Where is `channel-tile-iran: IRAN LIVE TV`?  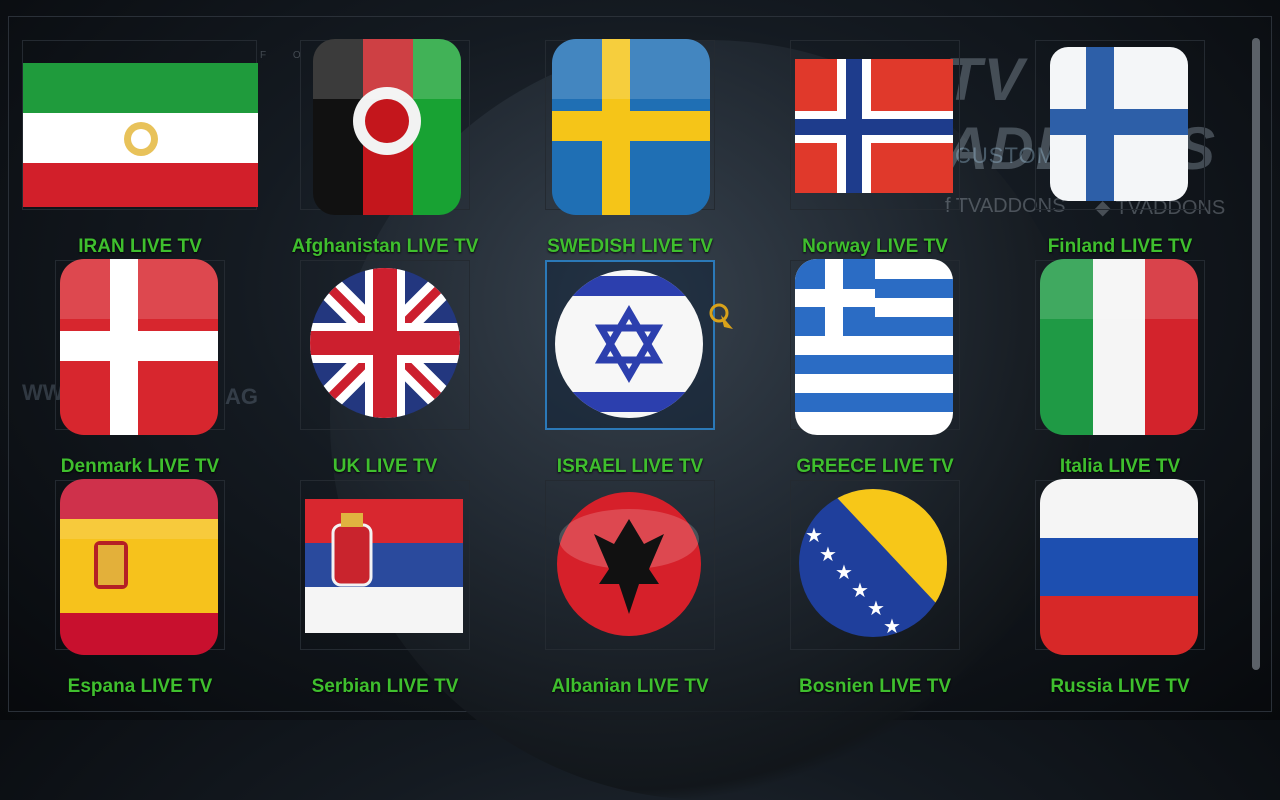
channel-tile-iran: IRAN LIVE TV is located at coordinates (129, 142).